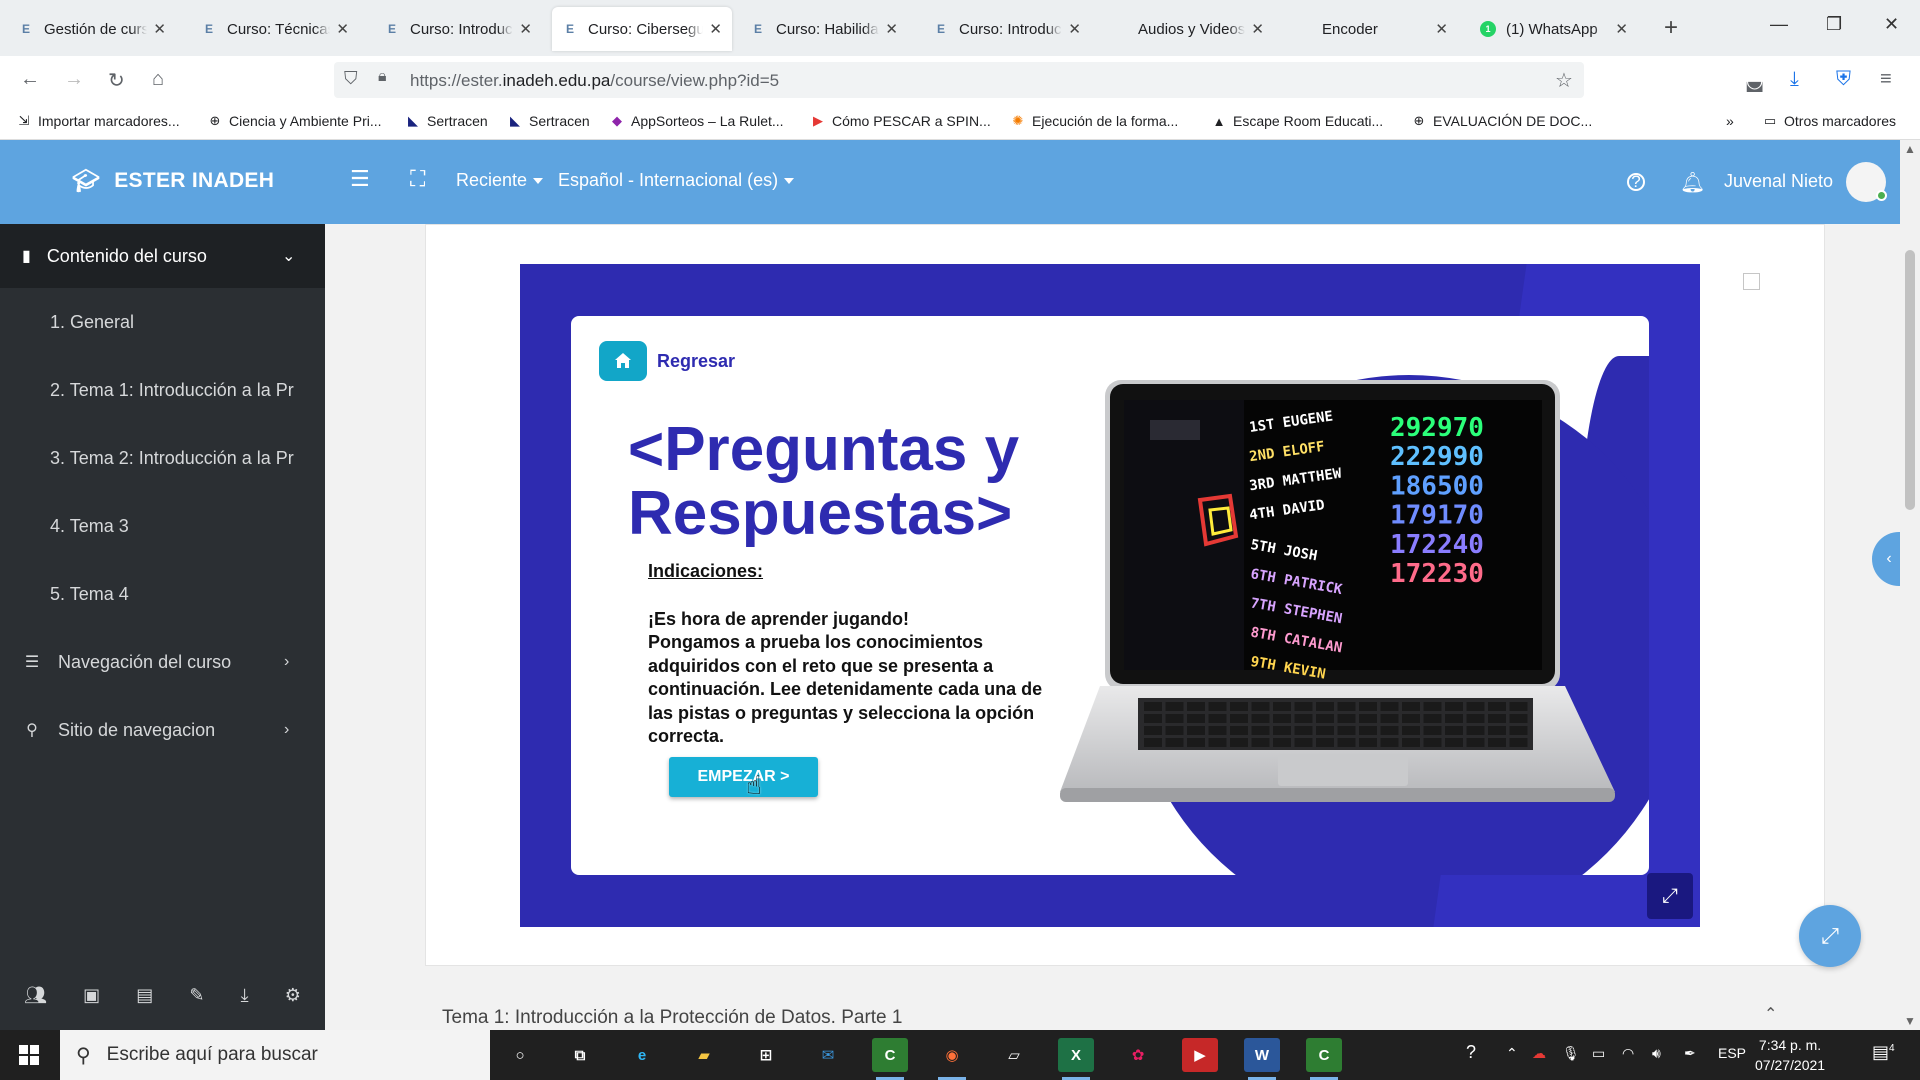 This screenshot has width=1920, height=1080. What do you see at coordinates (1571, 1053) in the screenshot?
I see `microphone-icon: 🎙︎` at bounding box center [1571, 1053].